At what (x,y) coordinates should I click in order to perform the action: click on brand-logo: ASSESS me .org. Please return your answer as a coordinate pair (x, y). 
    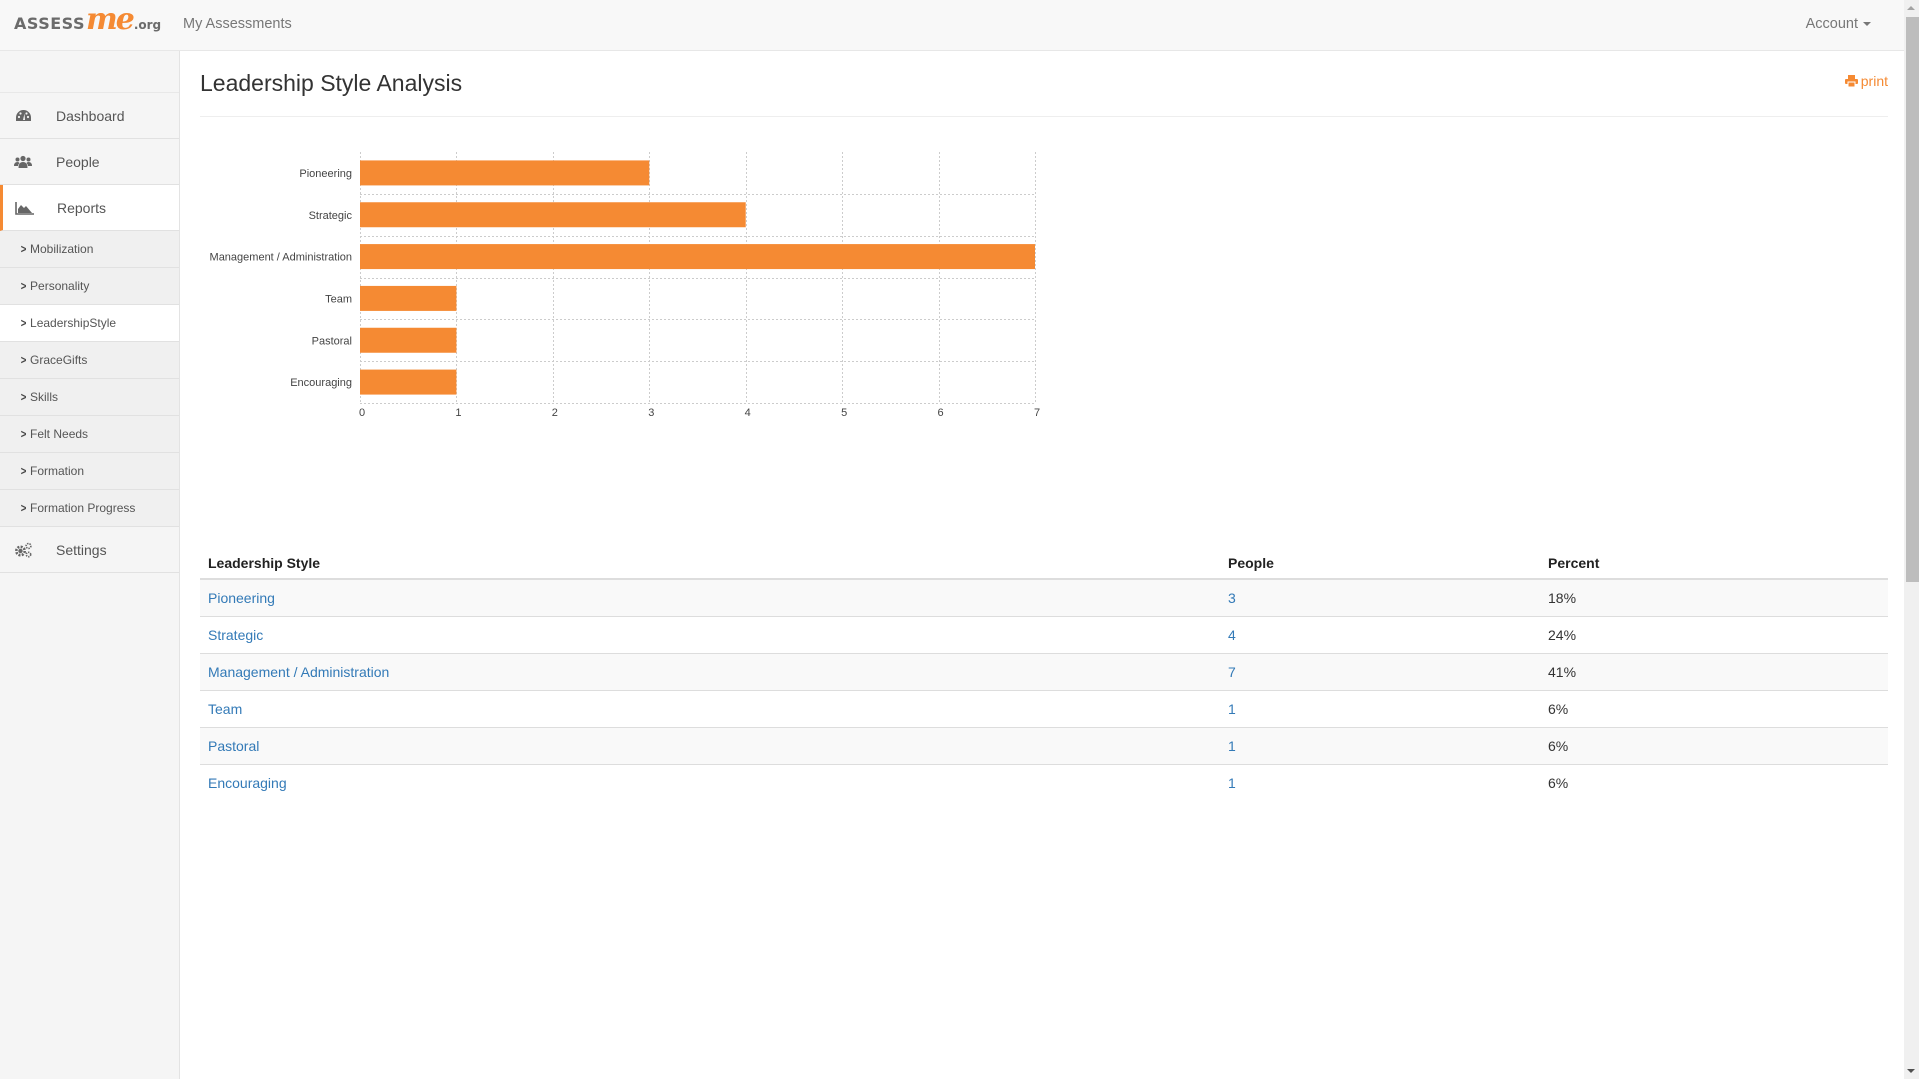
    Looking at the image, I should click on (87, 21).